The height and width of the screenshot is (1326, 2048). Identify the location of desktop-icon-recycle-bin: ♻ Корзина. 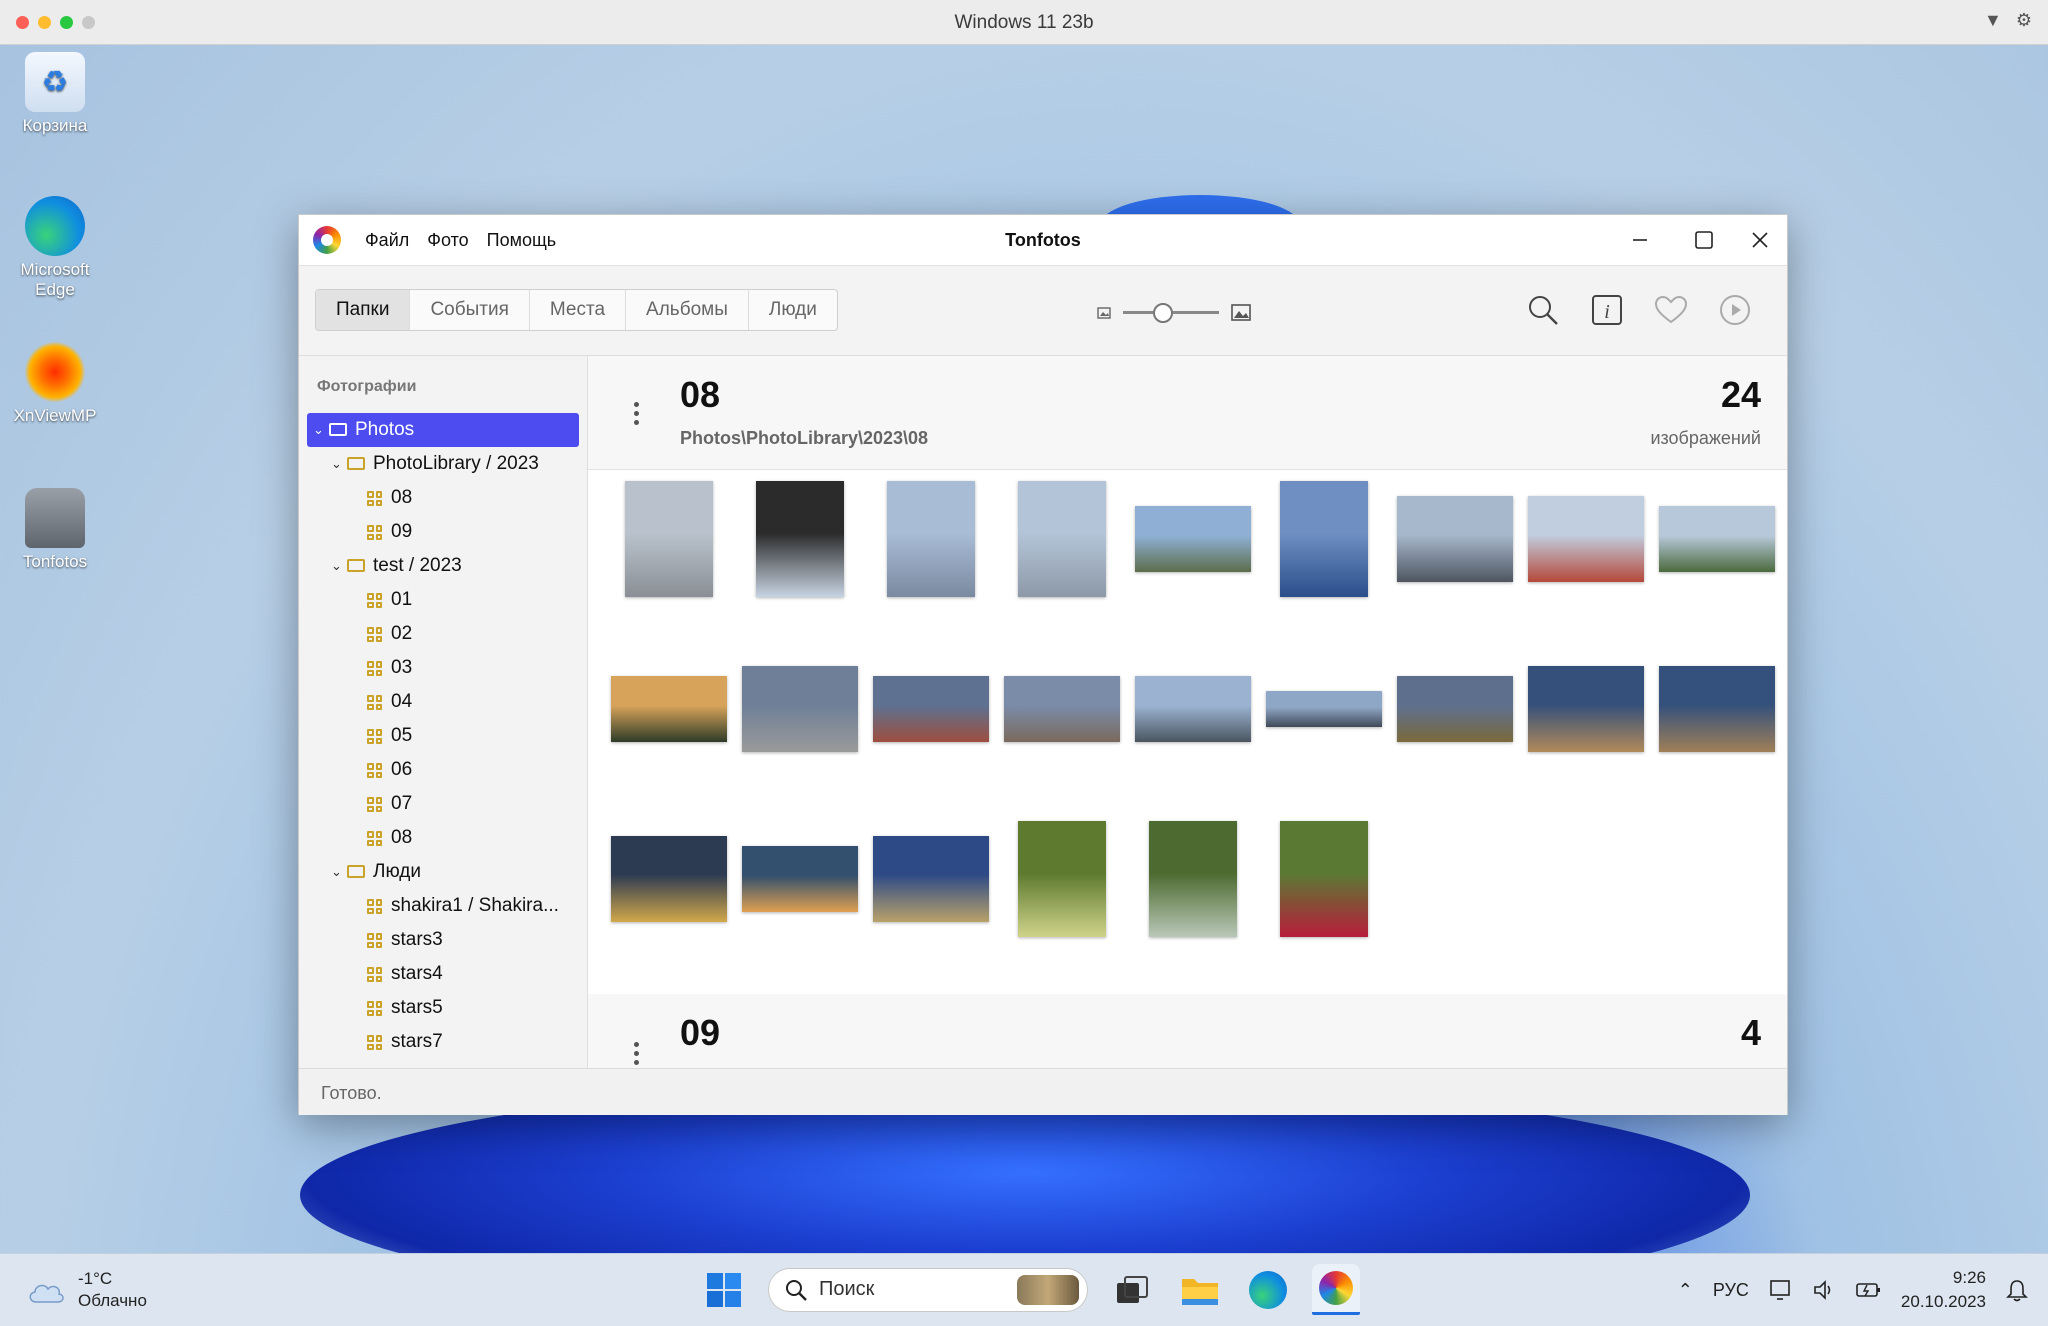
(55, 94).